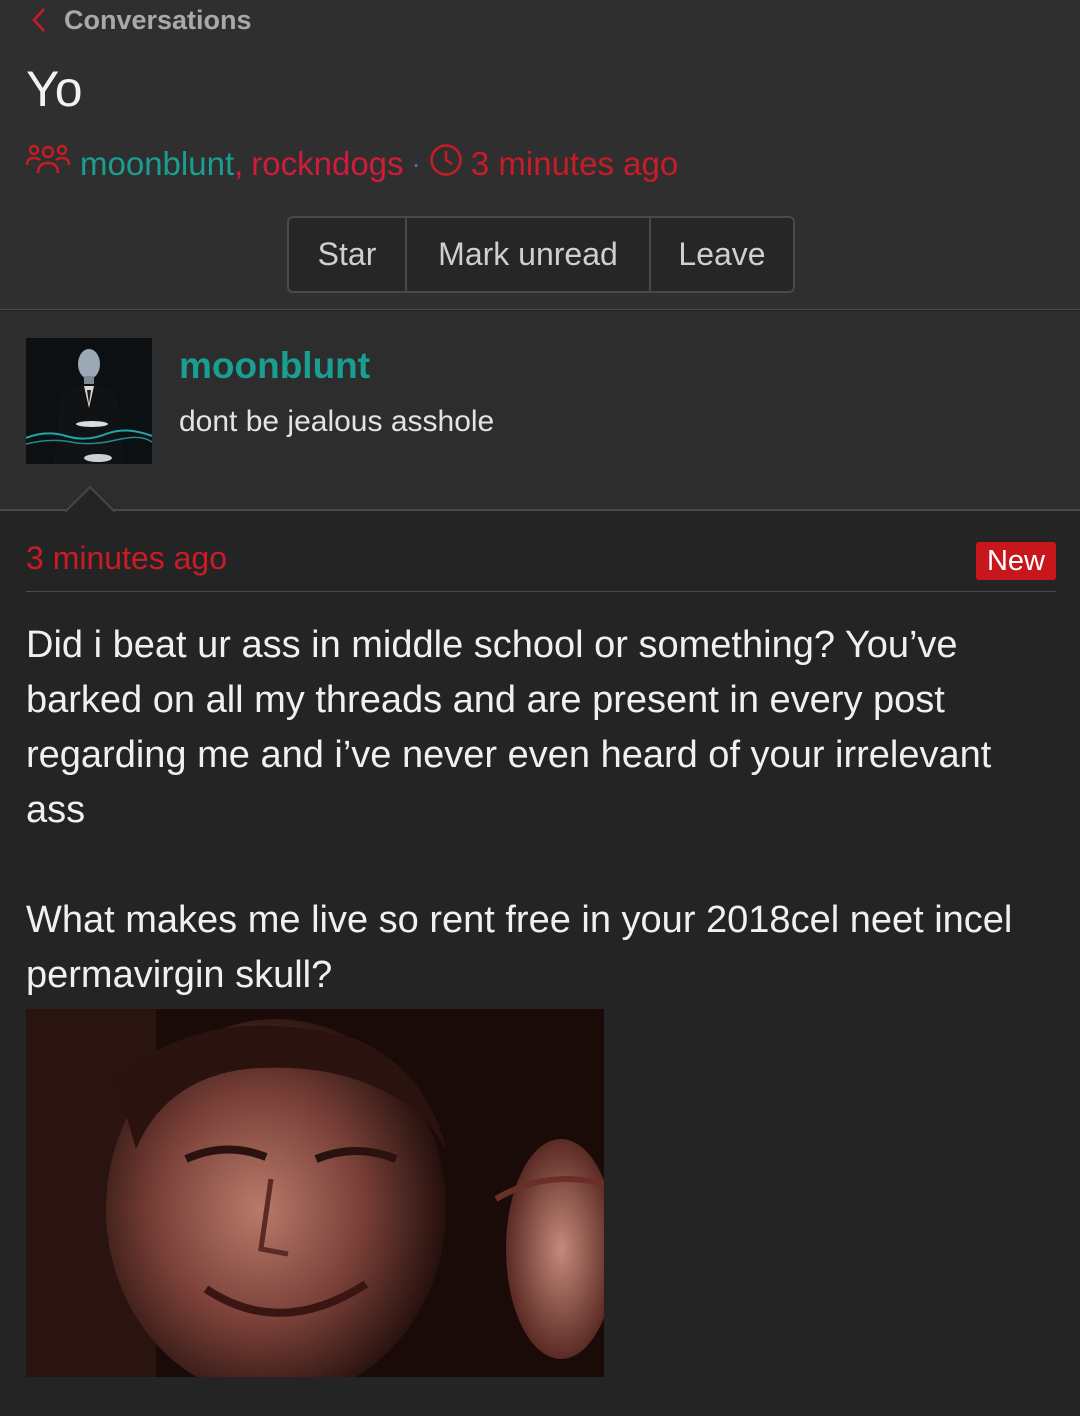  I want to click on star-button: Star, so click(347, 254).